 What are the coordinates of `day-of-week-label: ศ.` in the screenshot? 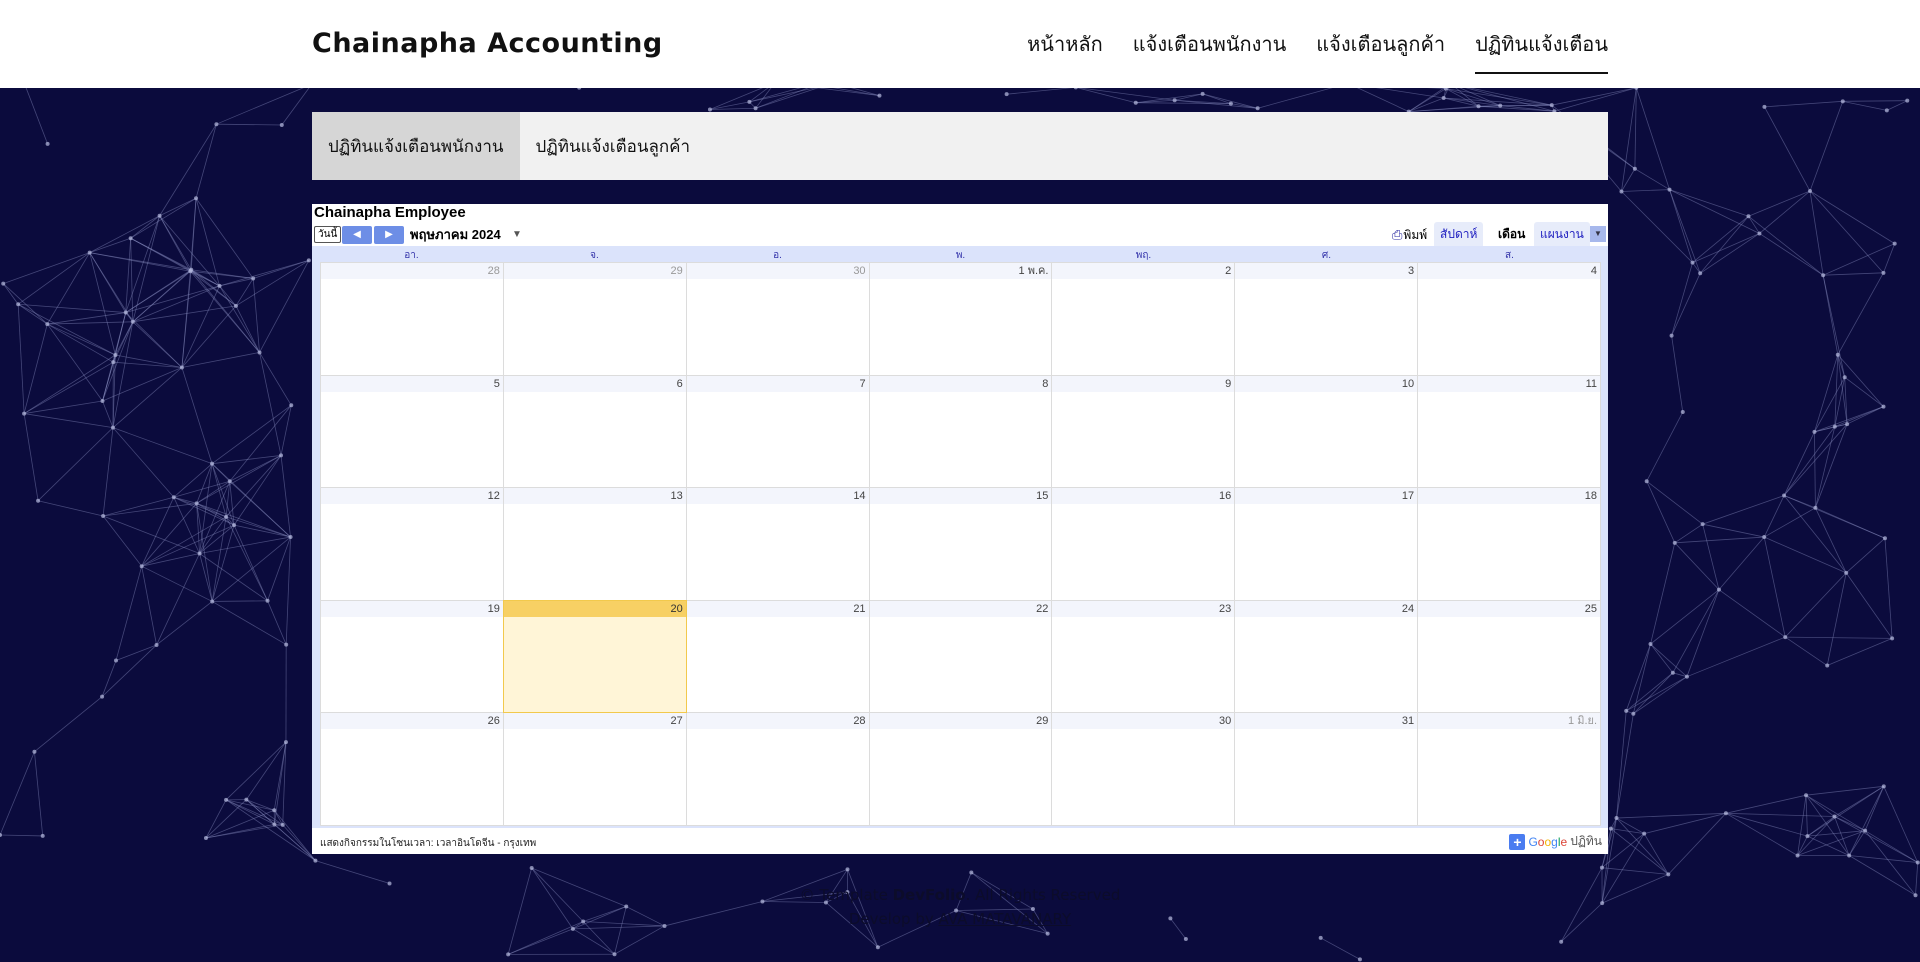 It's located at (1326, 255).